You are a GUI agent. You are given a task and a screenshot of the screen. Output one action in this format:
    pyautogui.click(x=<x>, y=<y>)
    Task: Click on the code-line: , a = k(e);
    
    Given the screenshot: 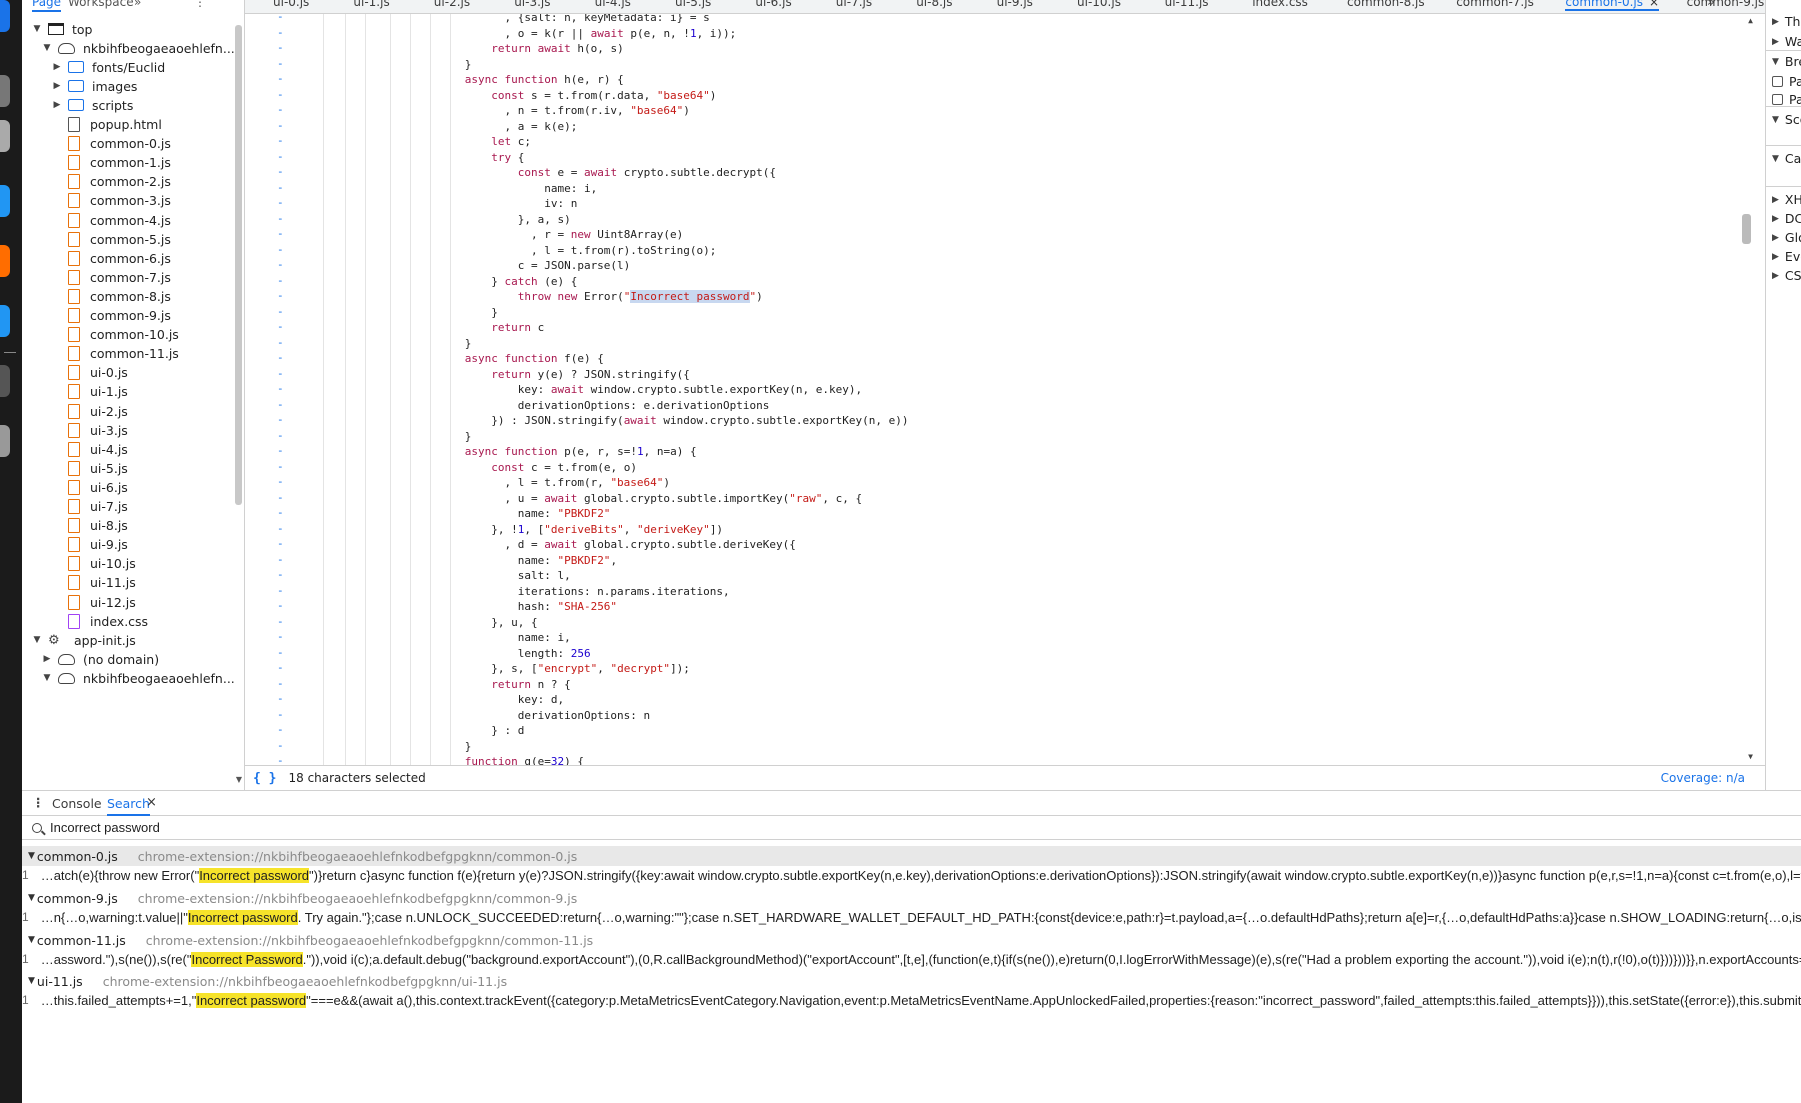 What is the action you would take?
    pyautogui.click(x=501, y=127)
    